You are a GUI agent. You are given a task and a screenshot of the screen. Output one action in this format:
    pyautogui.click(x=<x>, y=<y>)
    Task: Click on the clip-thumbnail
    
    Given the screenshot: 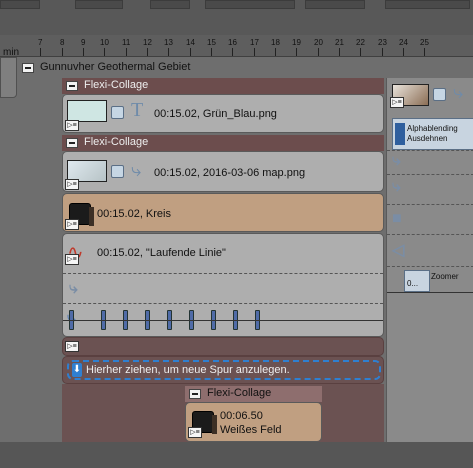 What is the action you would take?
    pyautogui.click(x=87, y=111)
    